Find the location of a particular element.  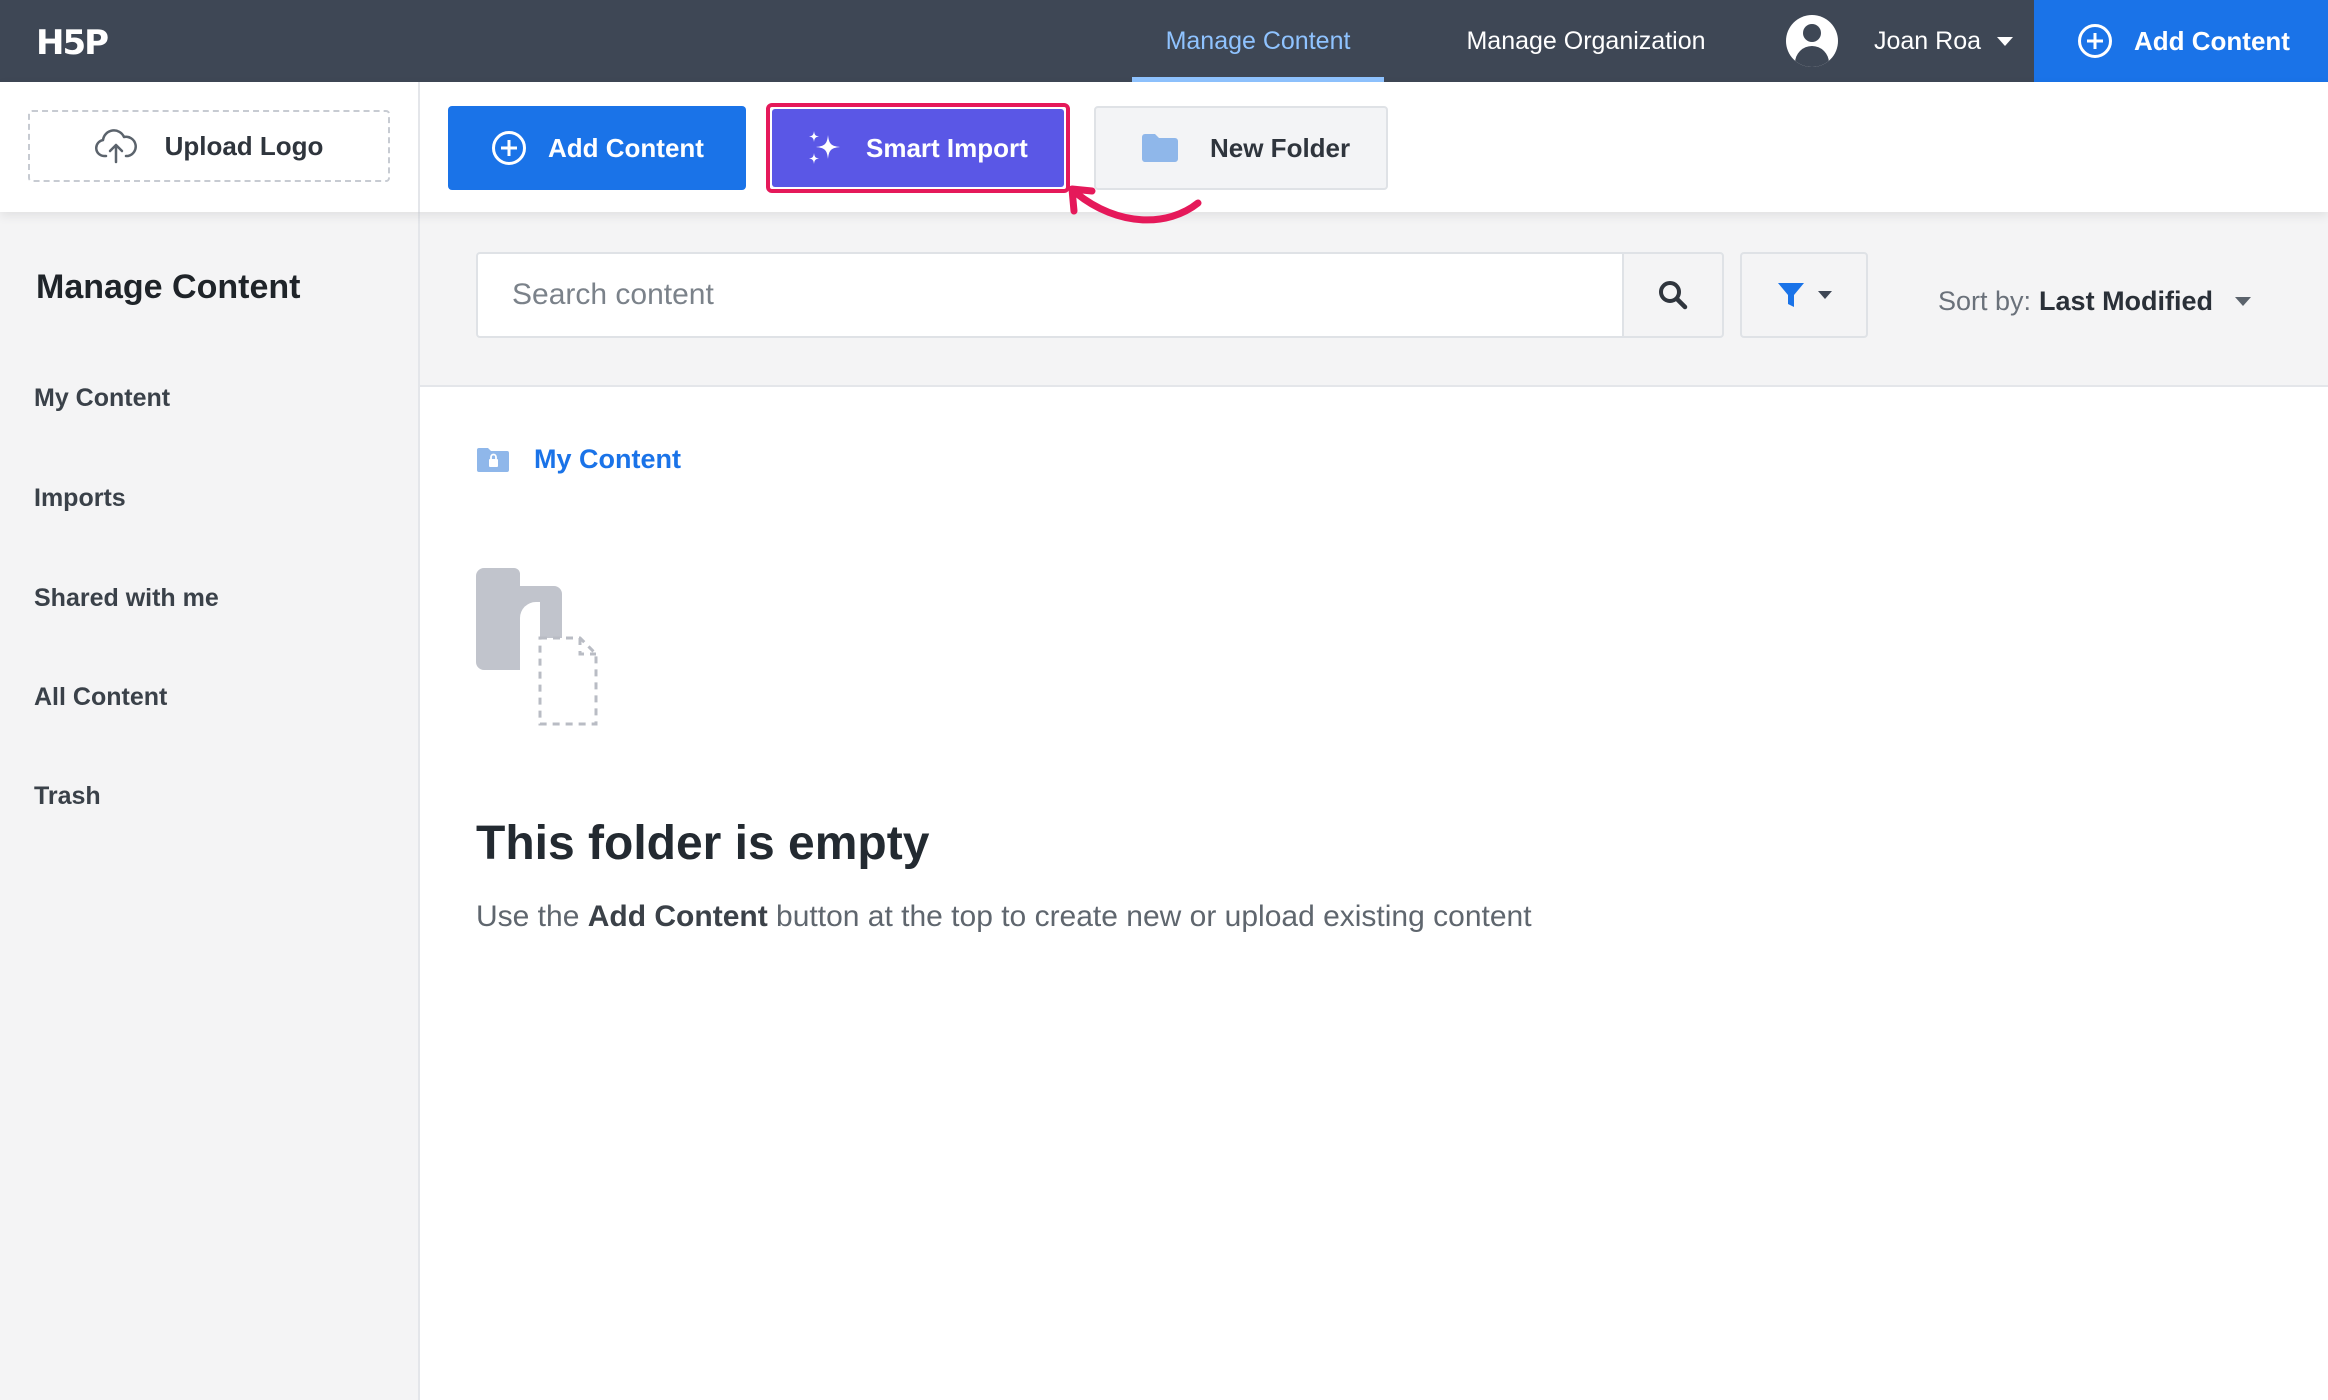

sparkle-icon is located at coordinates (824, 147).